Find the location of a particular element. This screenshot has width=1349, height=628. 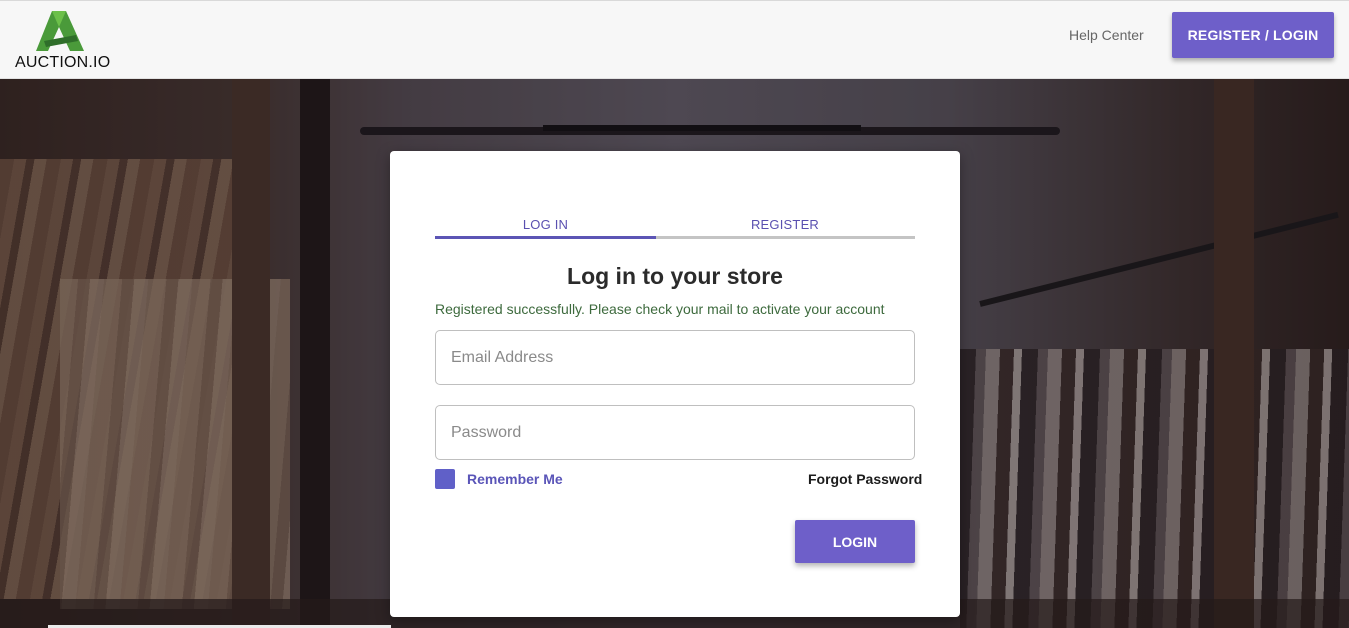

register-login-button: REGISTER / LOGIN is located at coordinates (1253, 35).